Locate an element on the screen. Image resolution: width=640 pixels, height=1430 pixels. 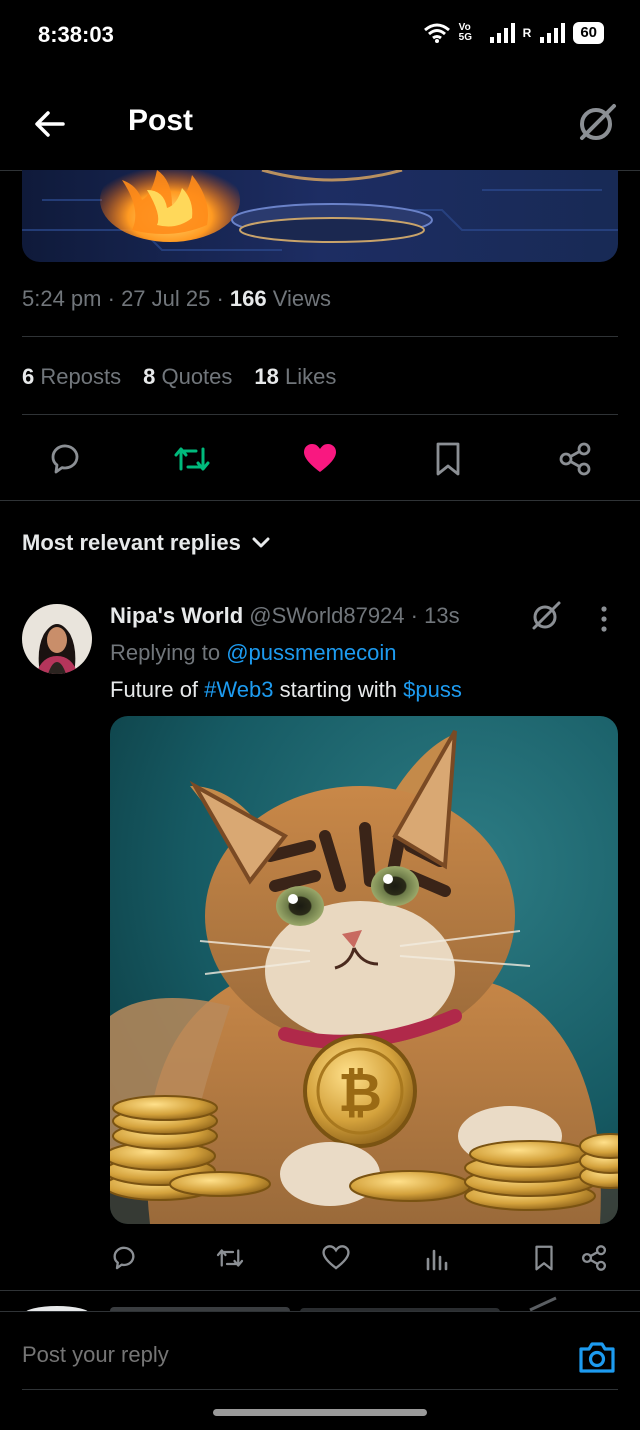
camera-button is located at coordinates (597, 1357).